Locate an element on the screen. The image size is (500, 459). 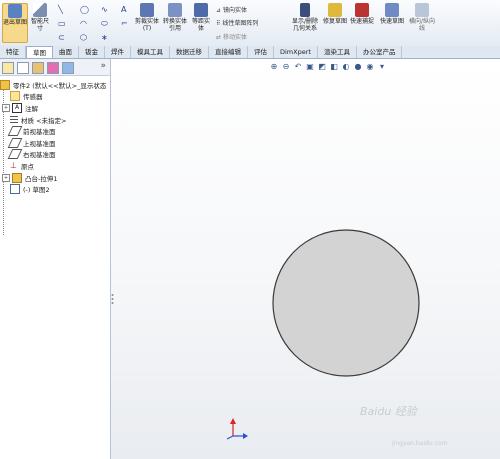
ellipse-icon: ⬭ is located at coordinates (105, 23).